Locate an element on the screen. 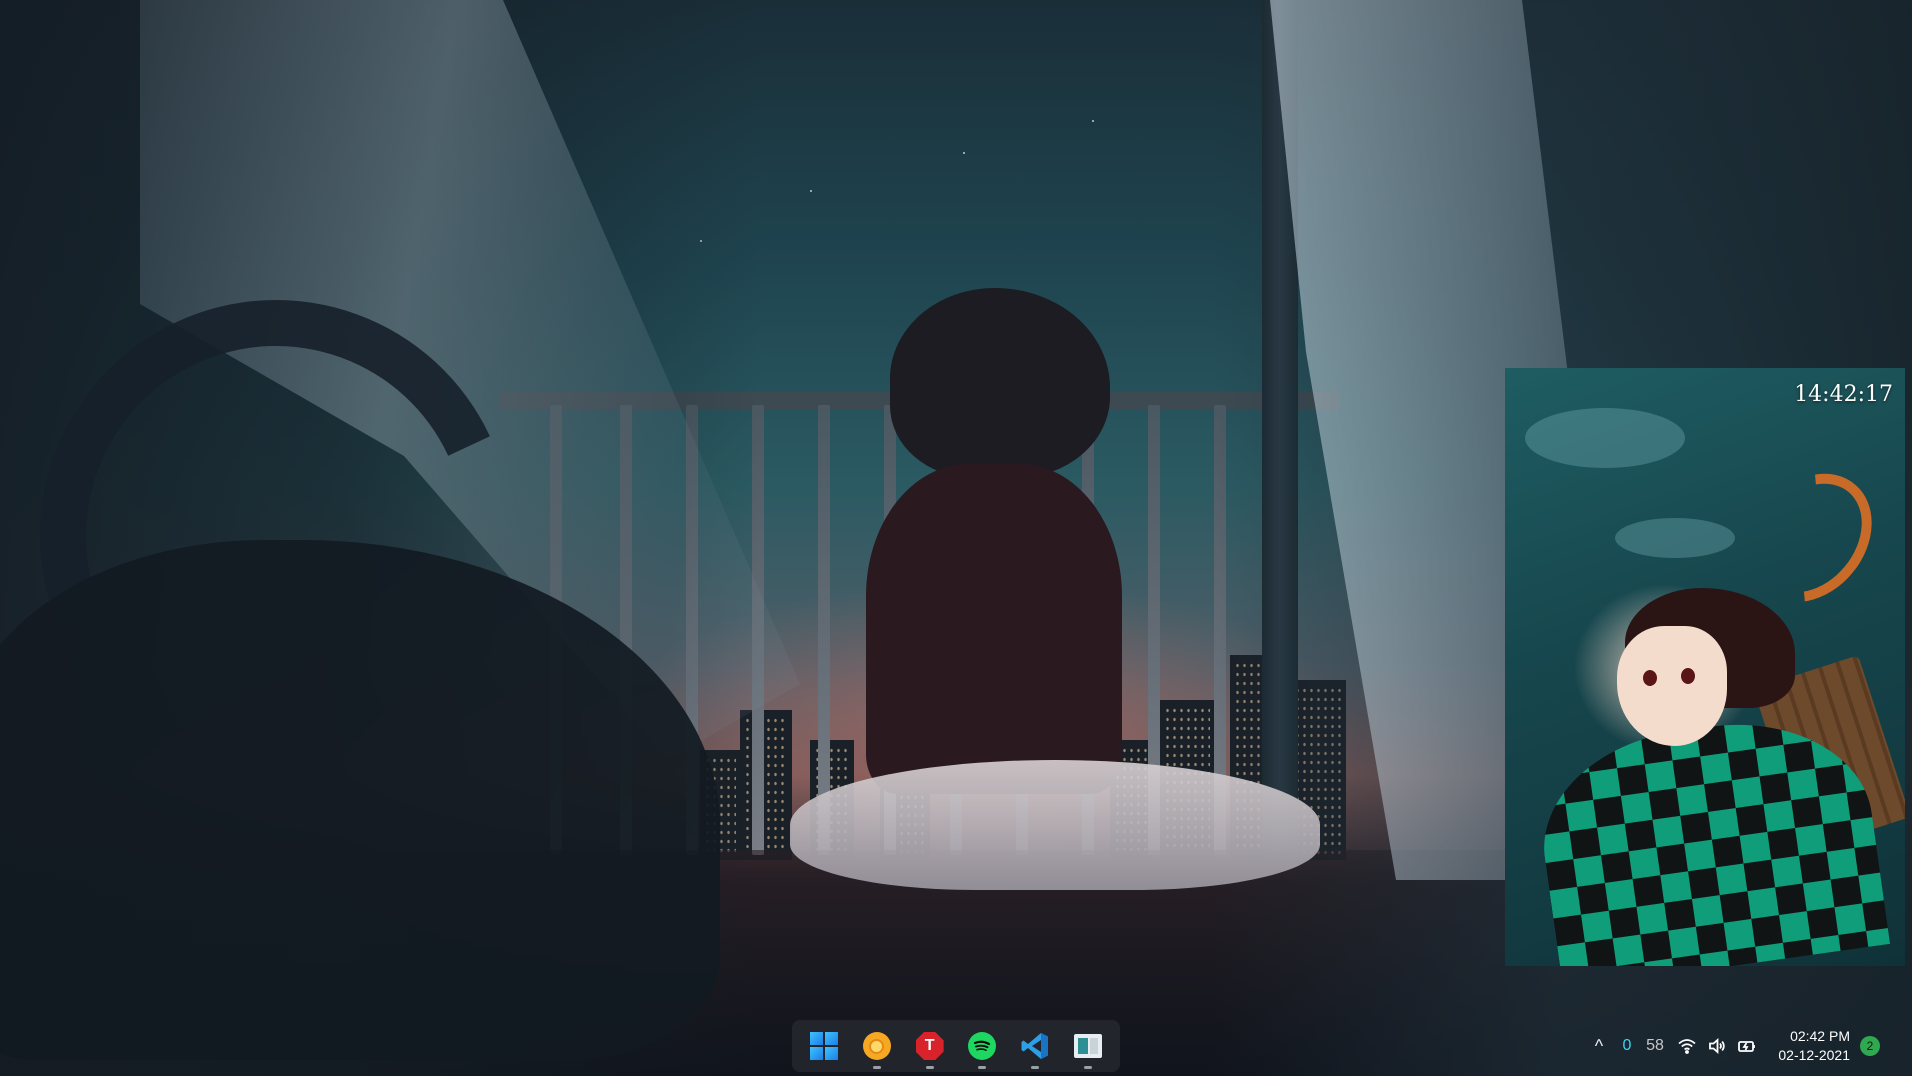  stop-sign-app-icon: T is located at coordinates (929, 1046).